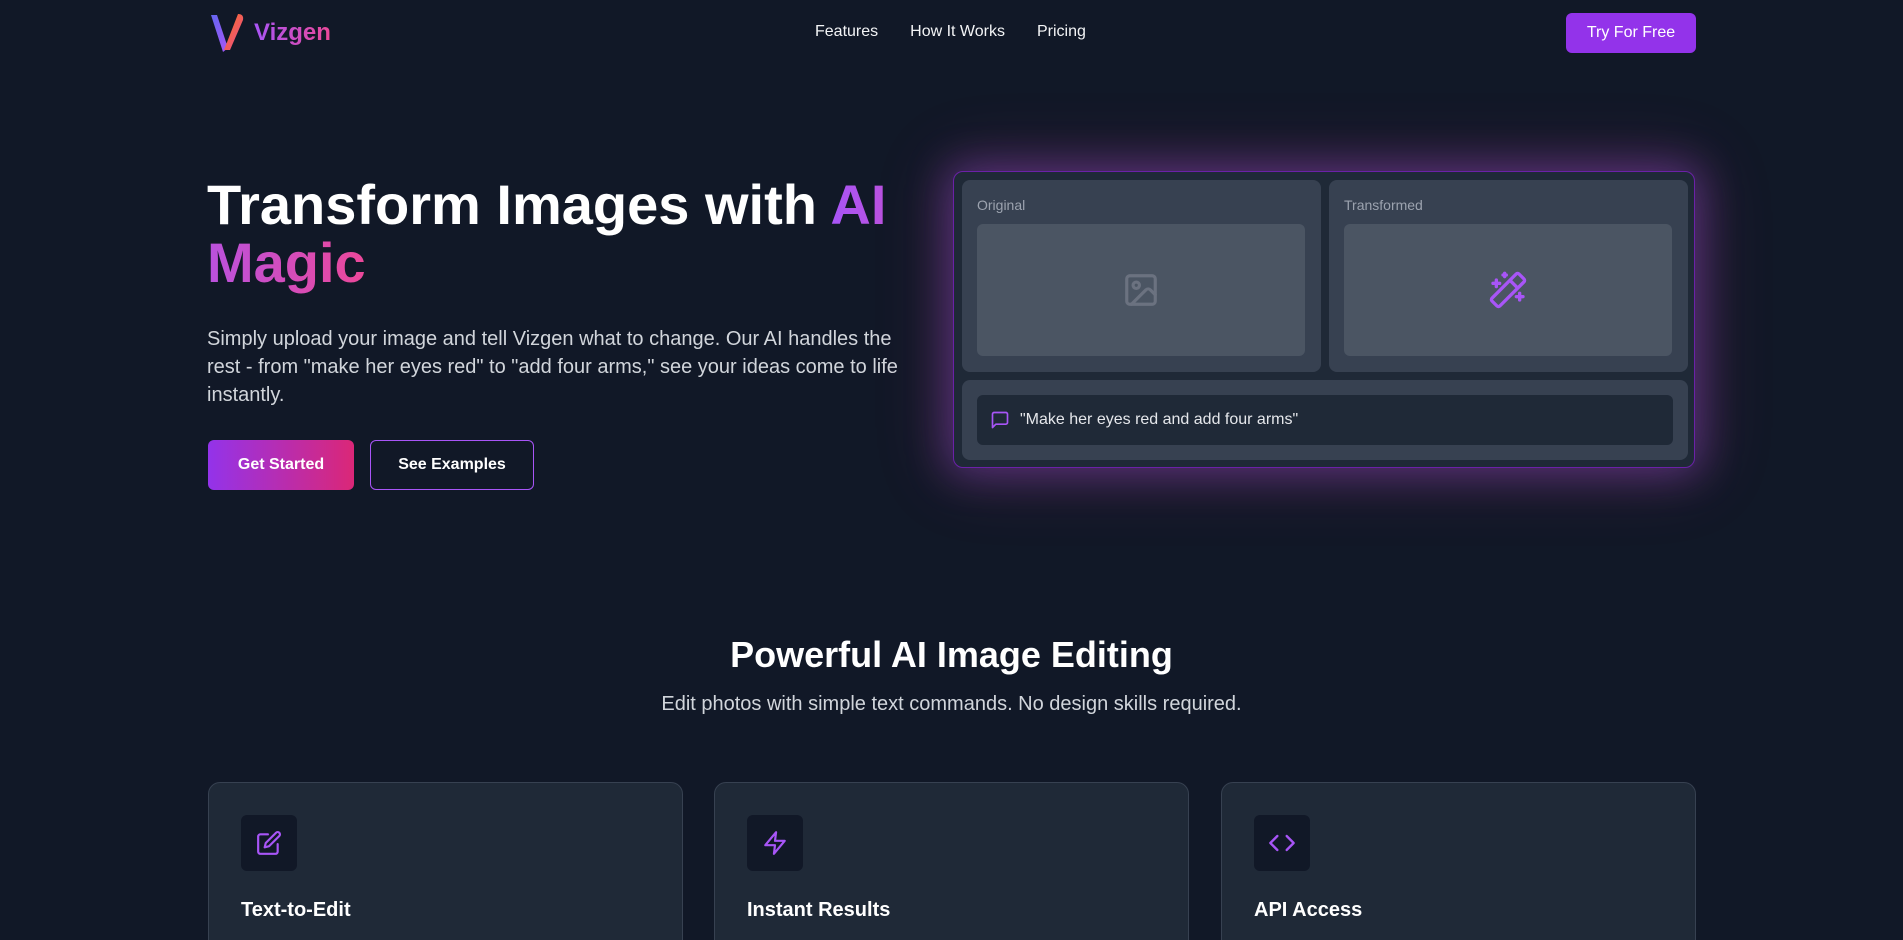  Describe the element at coordinates (1001, 205) in the screenshot. I see `original-label: Original` at that location.